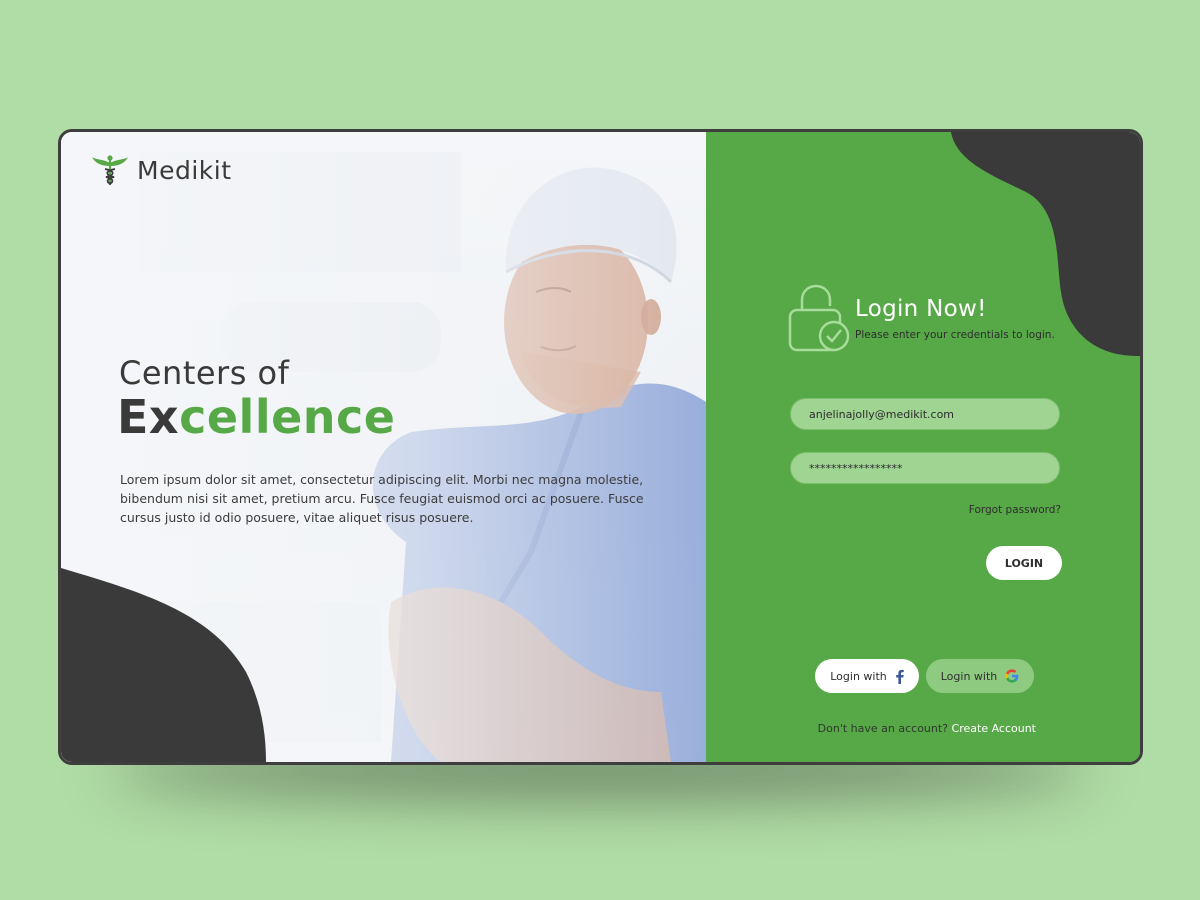 This screenshot has height=900, width=1200. I want to click on signup-prompt: Don't have an account? Create Account, so click(901, 728).